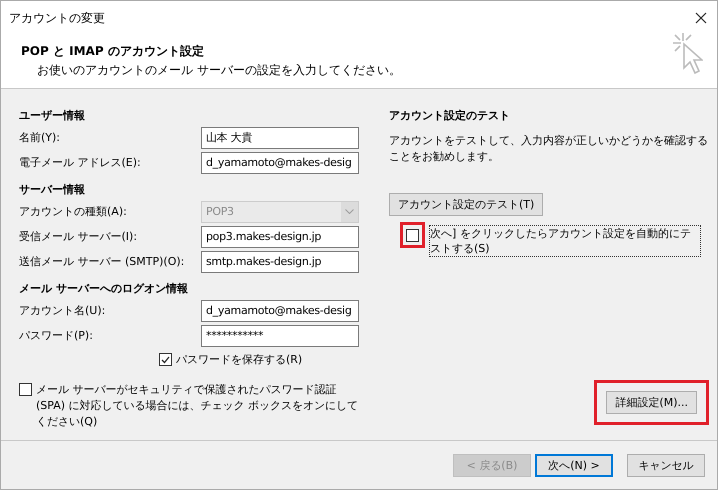  What do you see at coordinates (687, 54) in the screenshot?
I see `sparkle-cursor-icon` at bounding box center [687, 54].